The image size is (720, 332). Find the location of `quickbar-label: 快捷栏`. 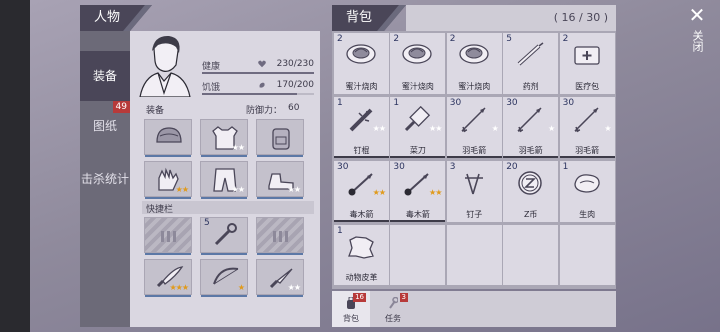

quickbar-label: 快捷栏 is located at coordinates (160, 210).